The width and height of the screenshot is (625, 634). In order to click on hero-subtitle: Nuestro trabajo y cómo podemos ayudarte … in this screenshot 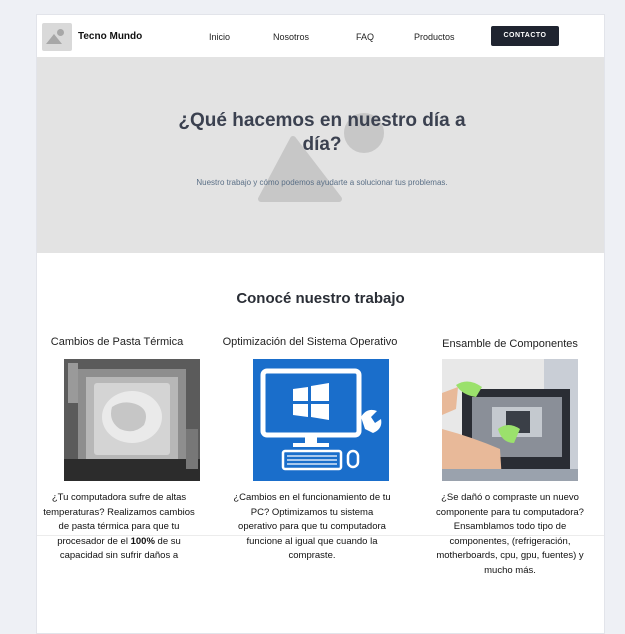, I will do `click(322, 182)`.